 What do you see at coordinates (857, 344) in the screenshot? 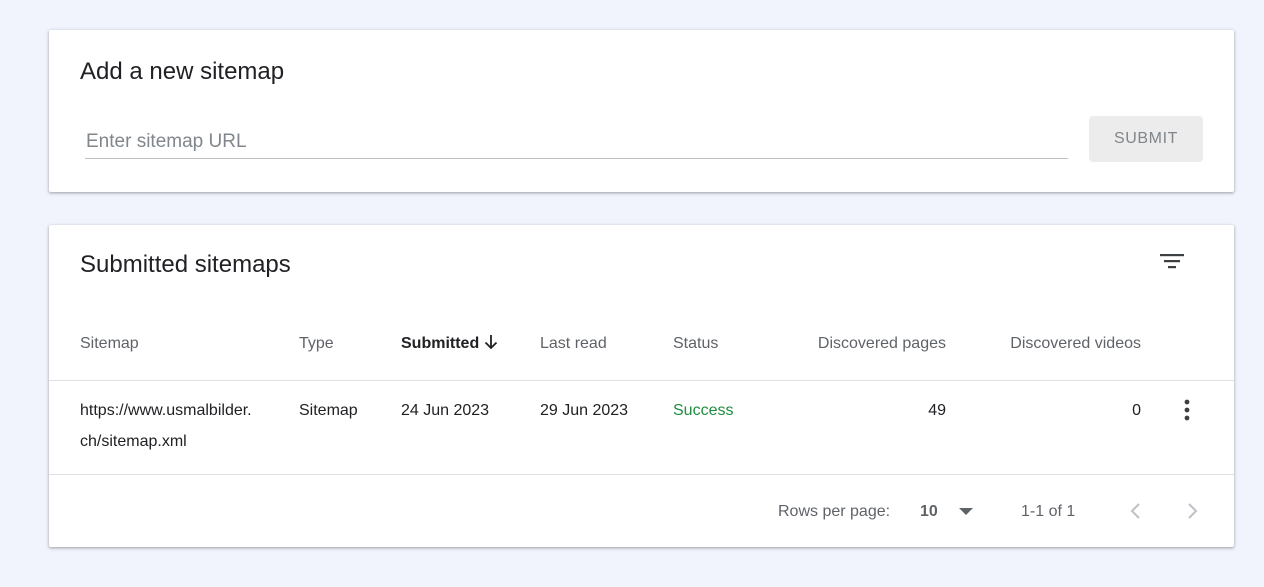
I see `column-header-discovered-pages: Discovered pages` at bounding box center [857, 344].